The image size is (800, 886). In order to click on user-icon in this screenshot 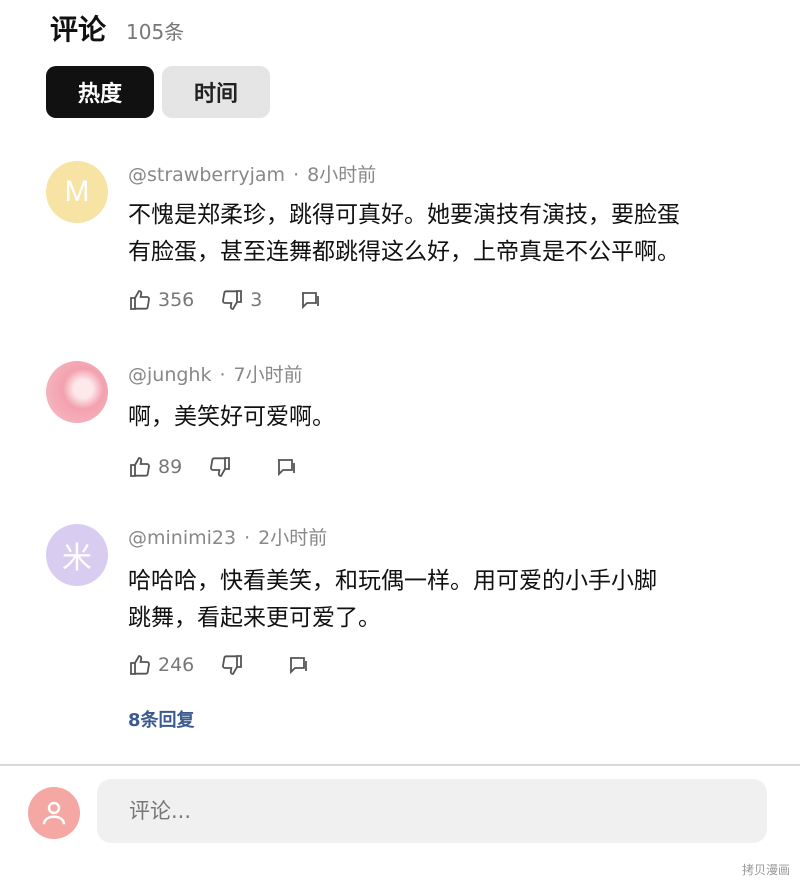, I will do `click(54, 813)`.